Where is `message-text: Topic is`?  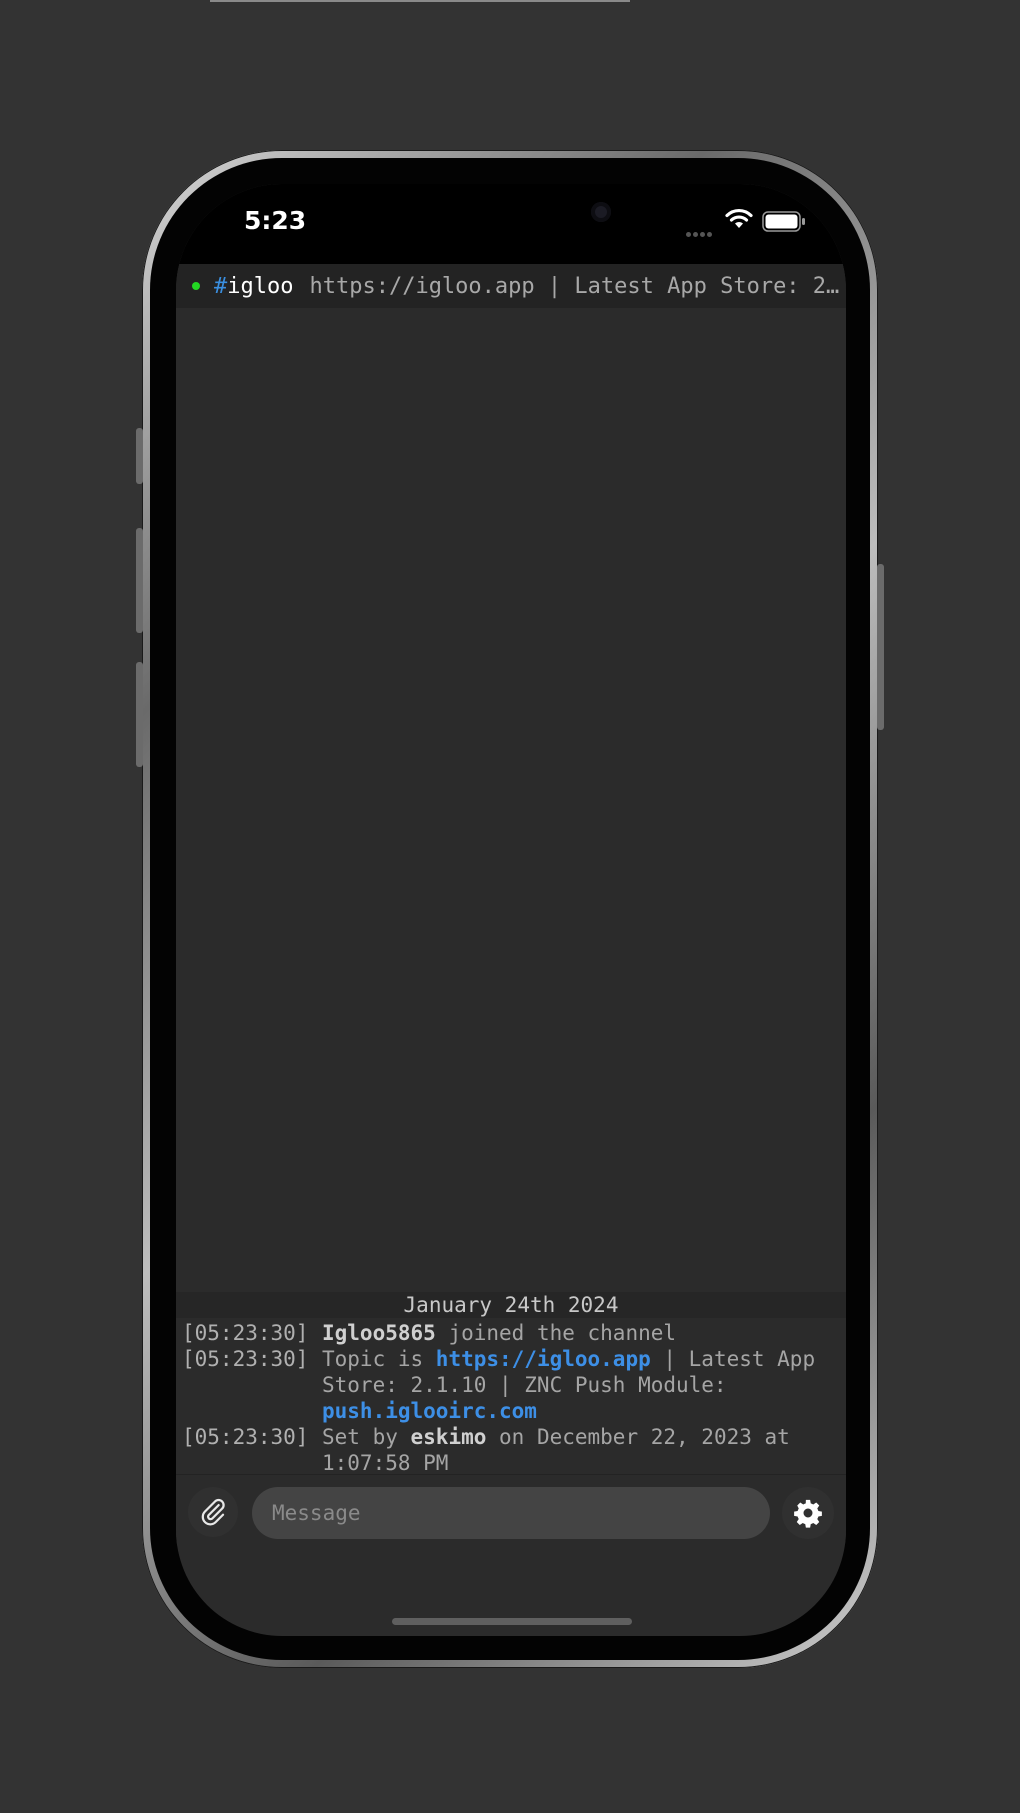
message-text: Topic is is located at coordinates (379, 1359).